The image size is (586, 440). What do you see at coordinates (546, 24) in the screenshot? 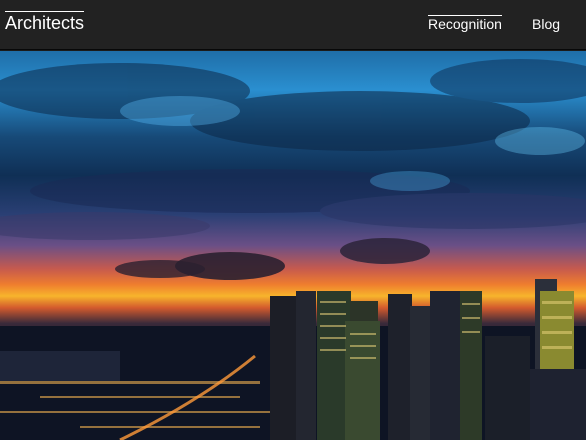
I see `nav-link-blog: Blog` at bounding box center [546, 24].